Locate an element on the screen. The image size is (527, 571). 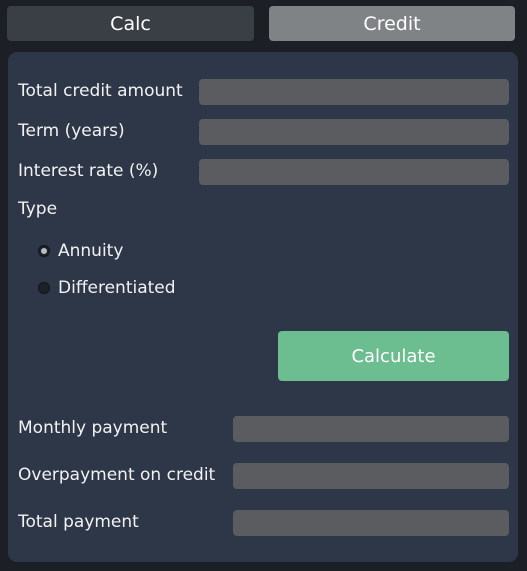
radio-annuity-selected-icon is located at coordinates (44, 251).